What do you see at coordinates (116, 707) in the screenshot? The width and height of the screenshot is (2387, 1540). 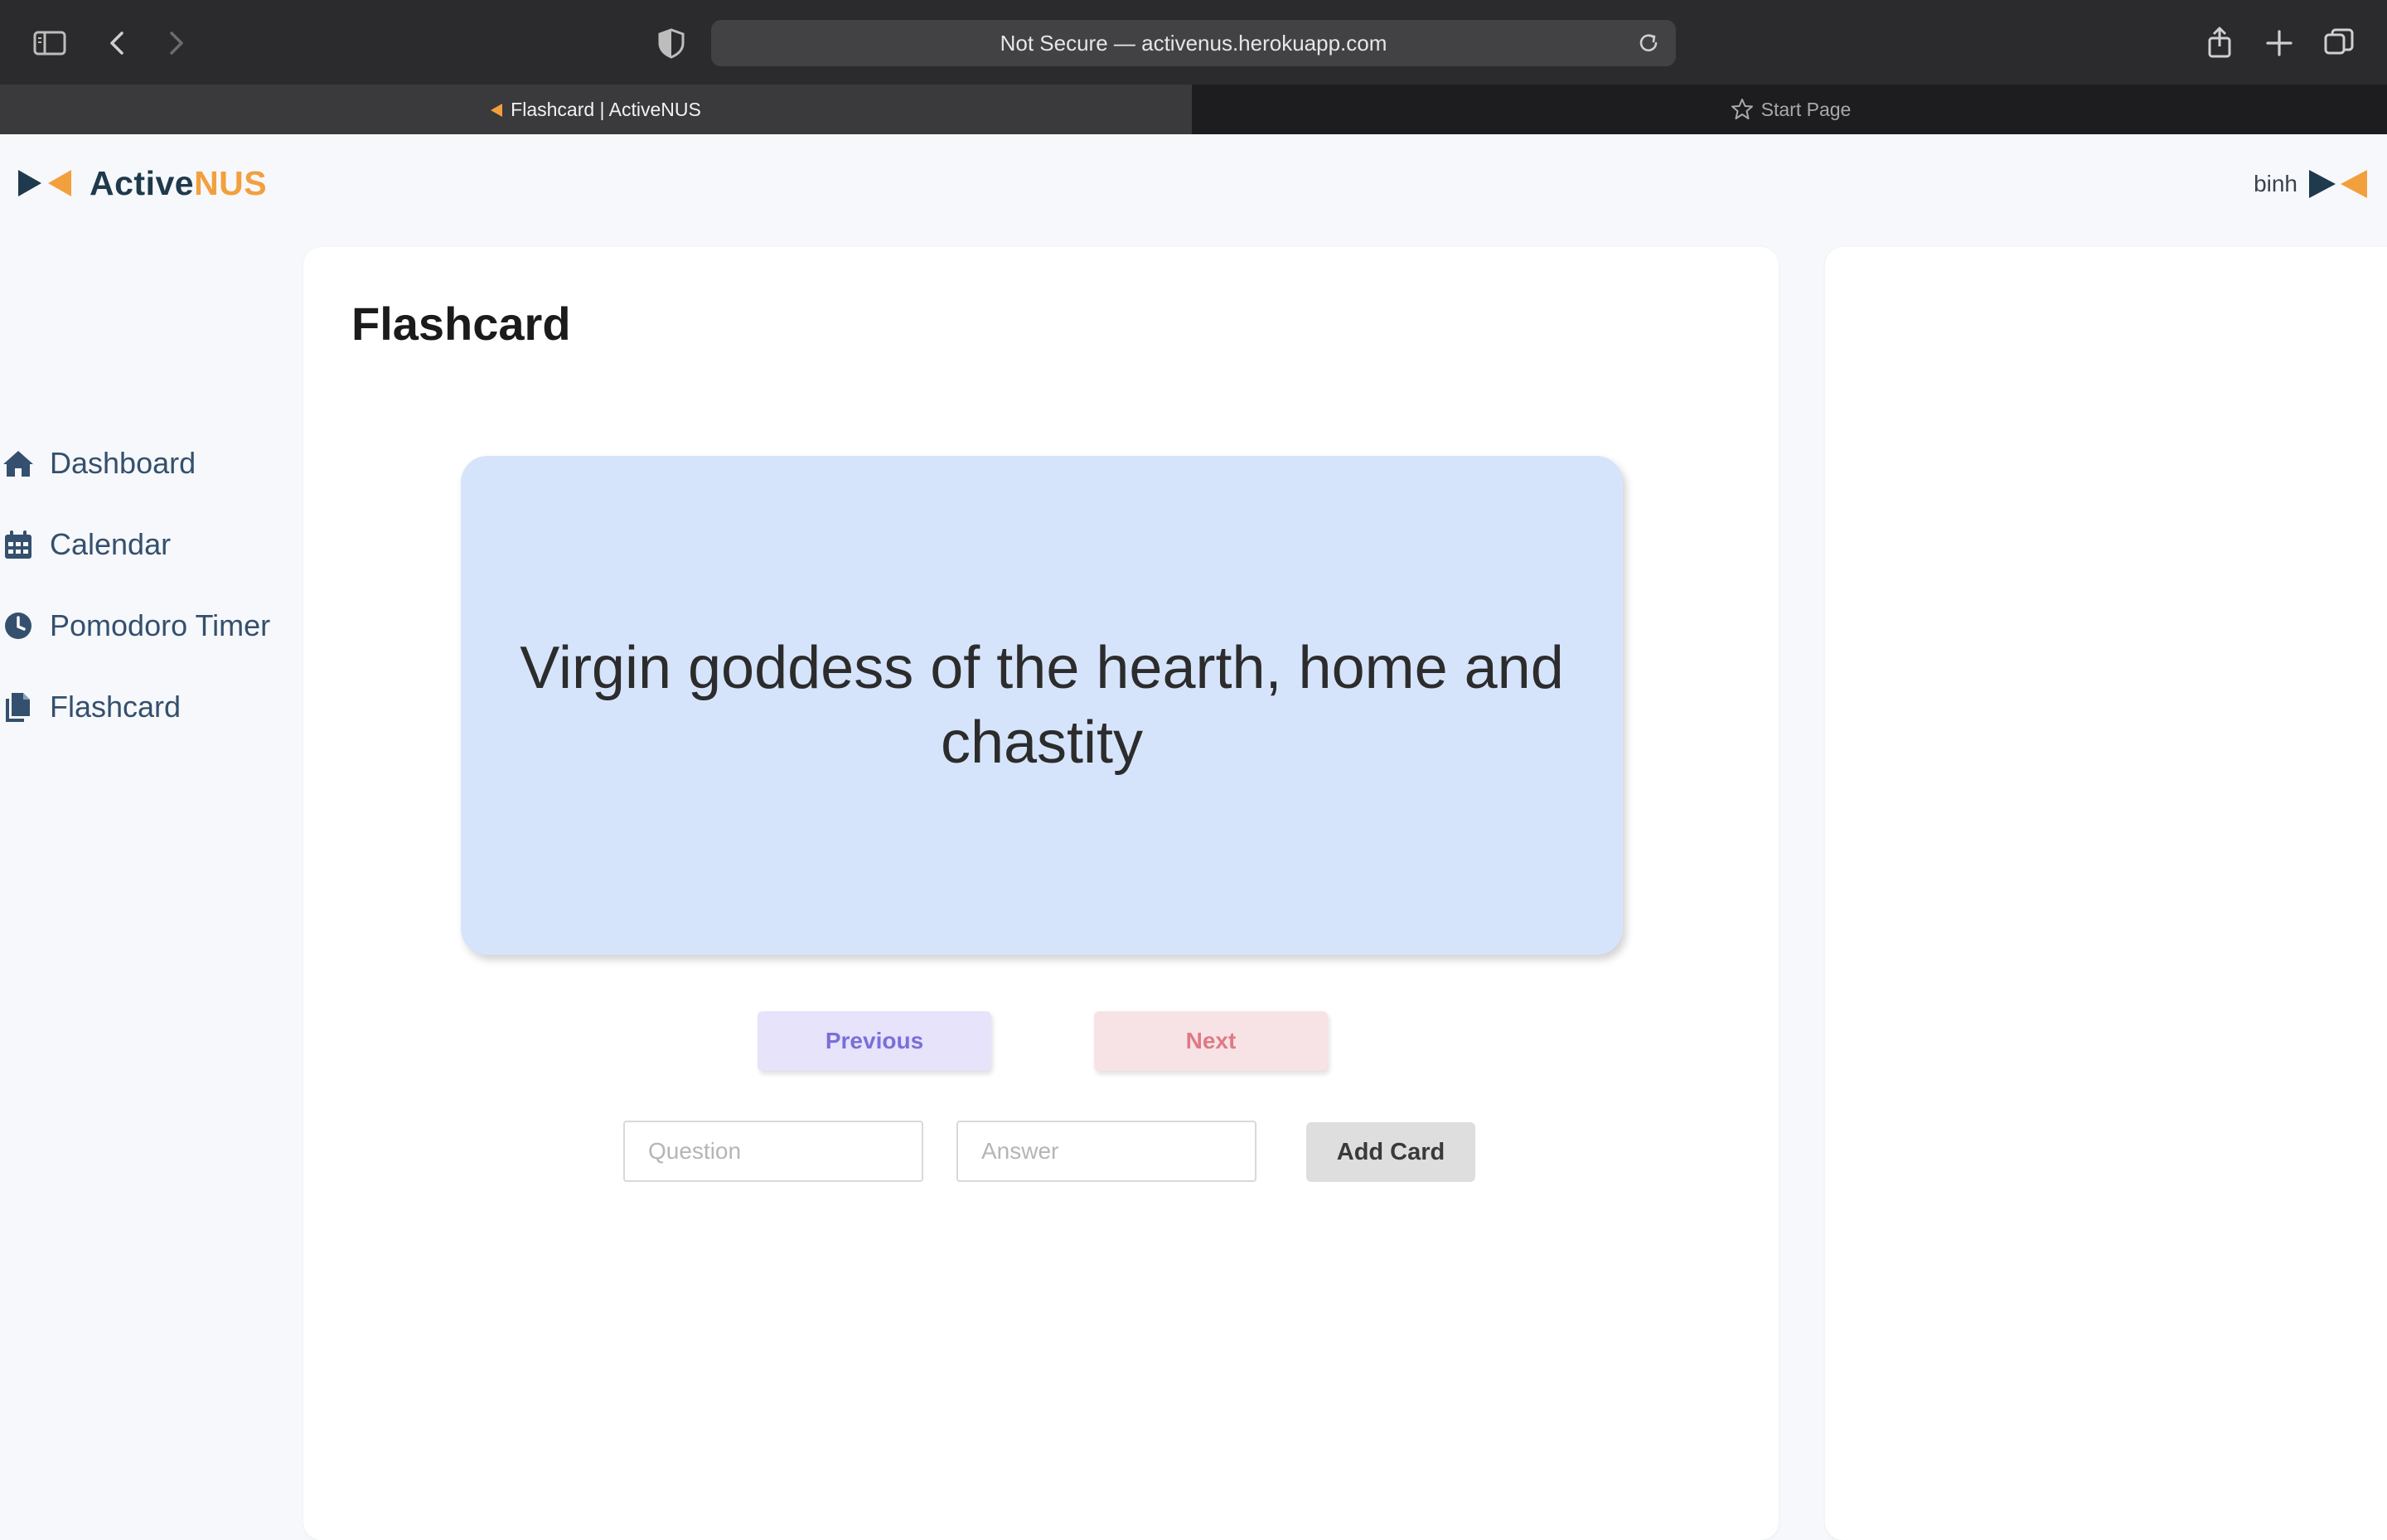 I see `sidebar-item-label: Flashcard` at bounding box center [116, 707].